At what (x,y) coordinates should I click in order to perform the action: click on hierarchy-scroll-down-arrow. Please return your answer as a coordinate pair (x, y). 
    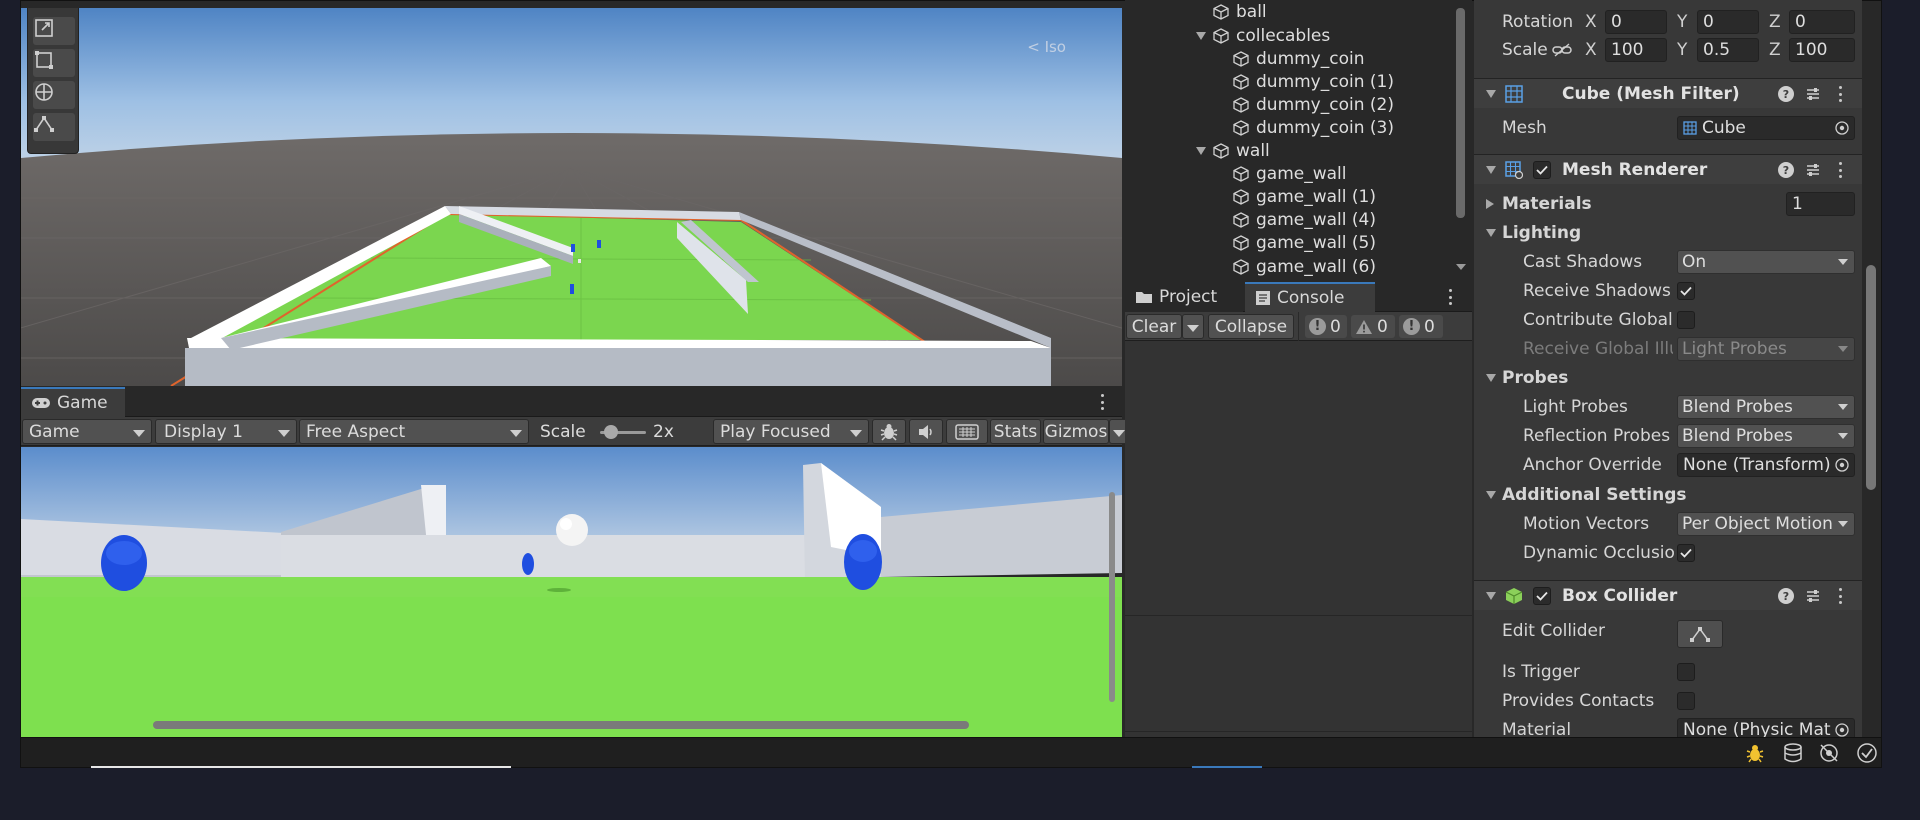
    Looking at the image, I should click on (1461, 267).